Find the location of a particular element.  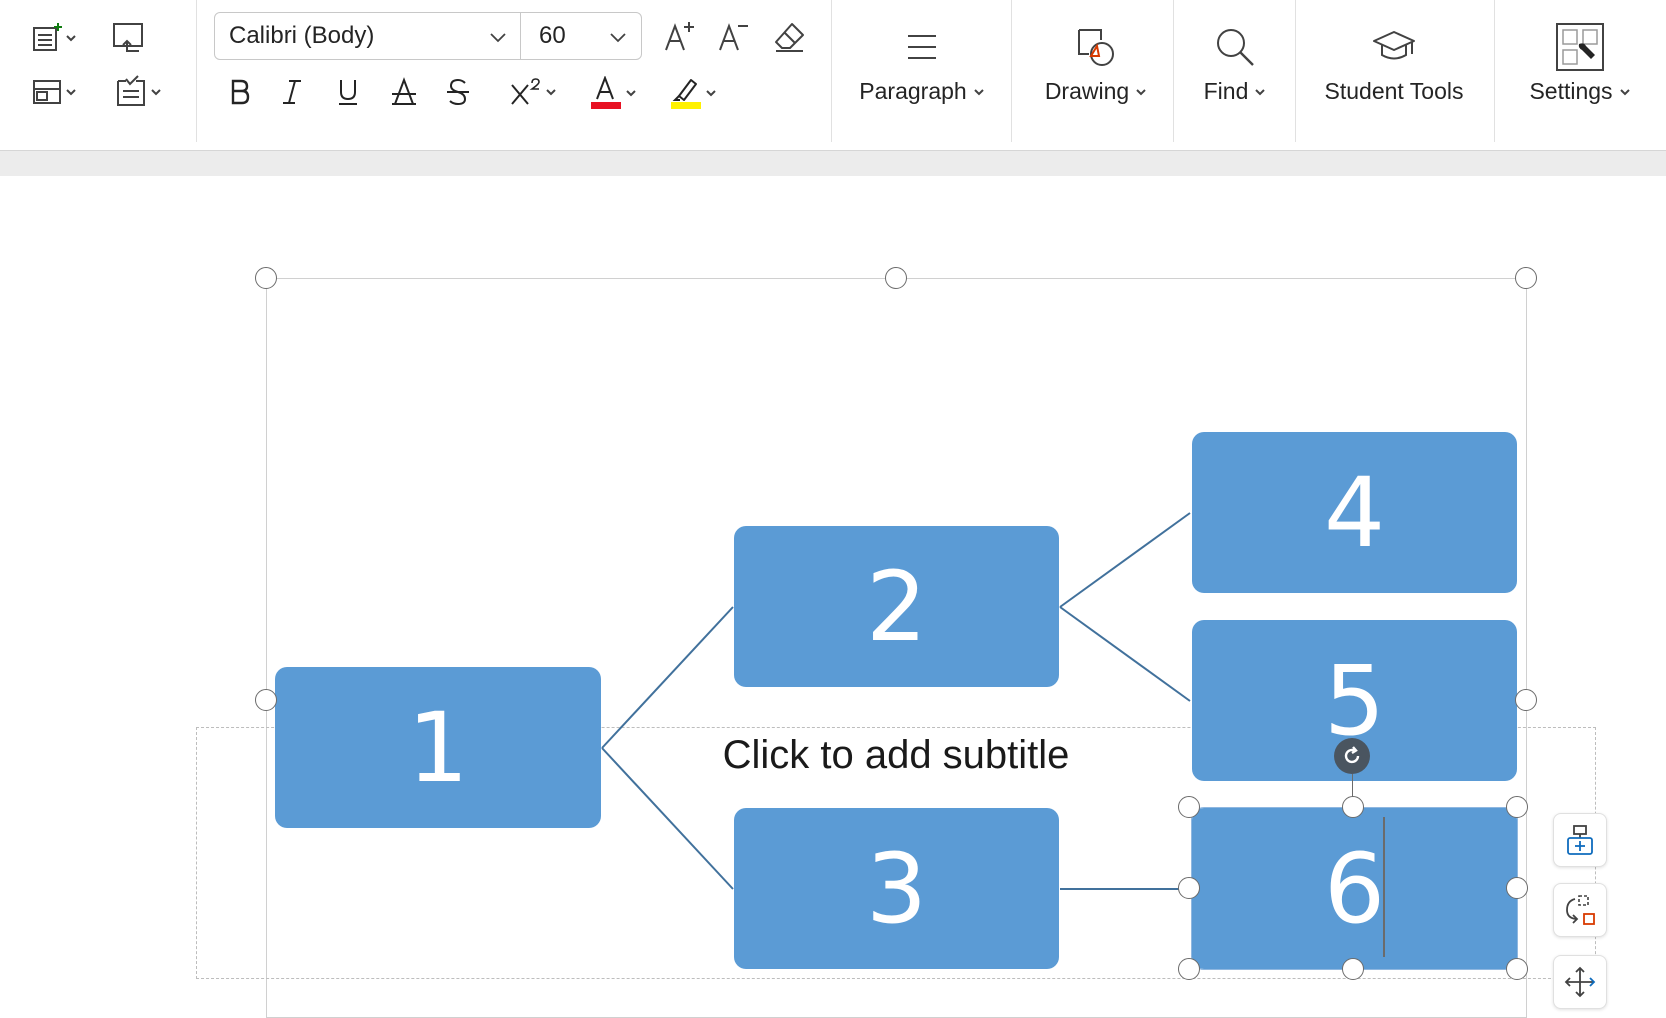

move-icon is located at coordinates (1580, 982).